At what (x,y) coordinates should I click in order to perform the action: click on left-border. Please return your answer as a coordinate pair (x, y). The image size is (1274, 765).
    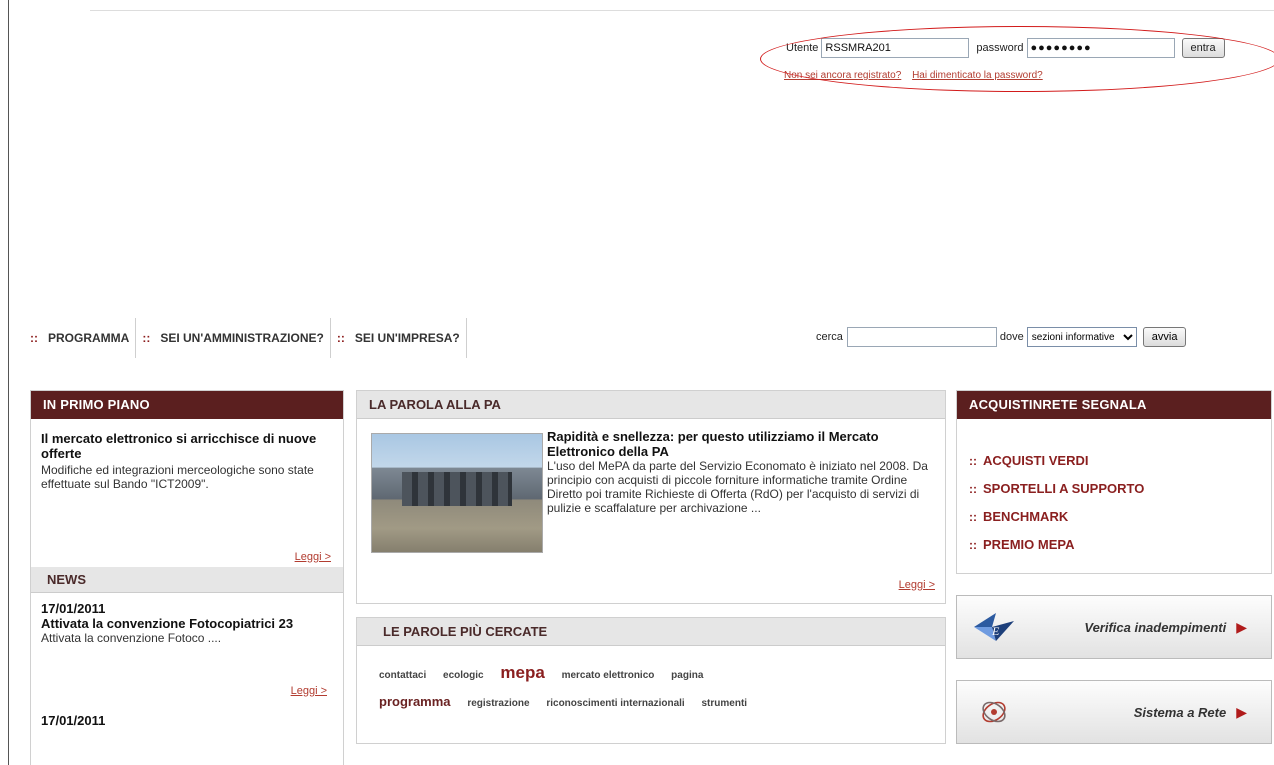
    Looking at the image, I should click on (8, 382).